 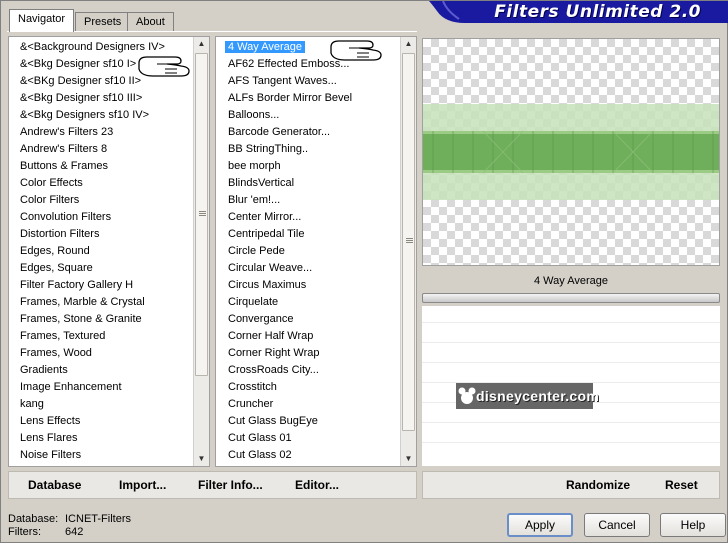 I want to click on category-item: kang, so click(x=28, y=404).